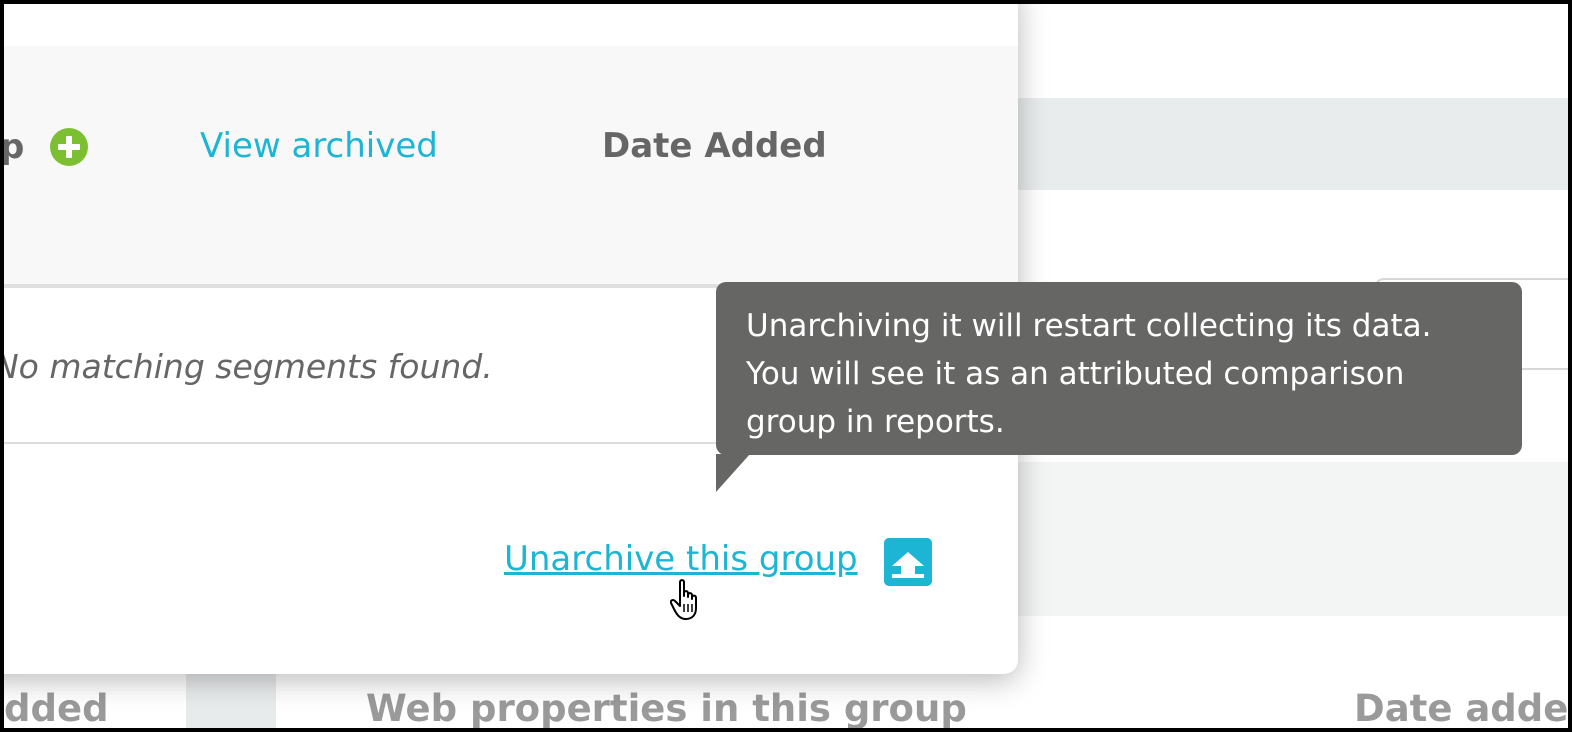 This screenshot has width=1572, height=732. I want to click on unarchive-group-link: Unarchive this group, so click(681, 559).